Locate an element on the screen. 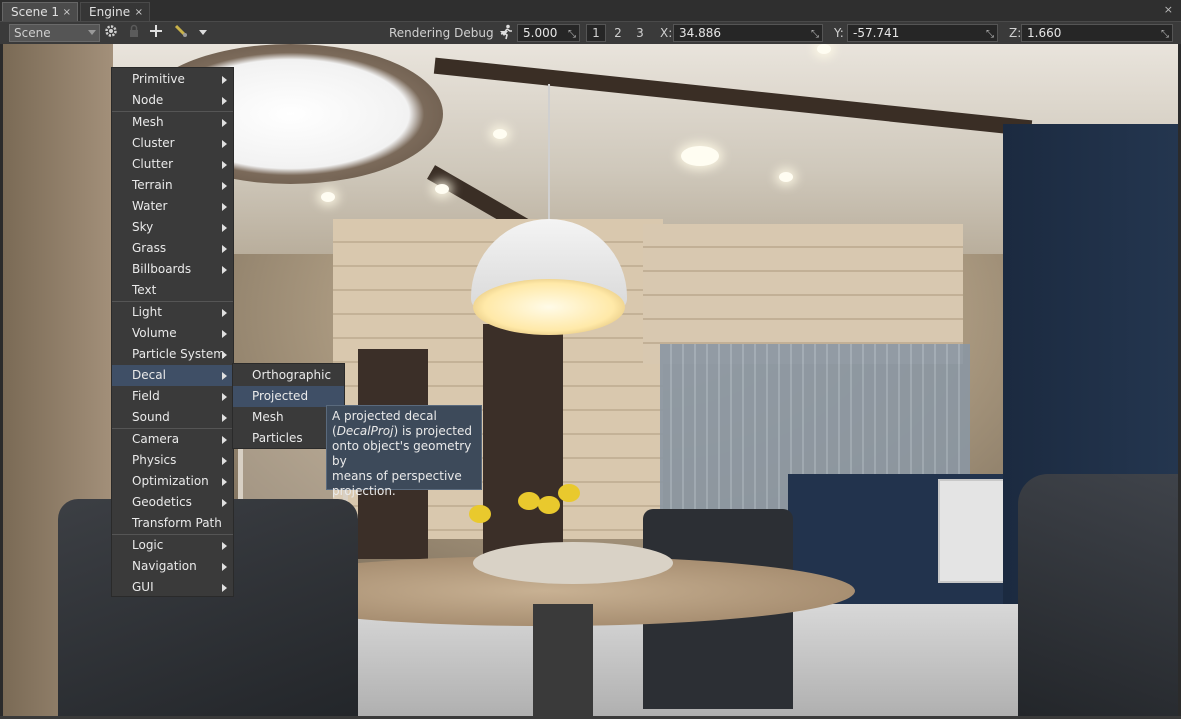 Image resolution: width=1181 pixels, height=719 pixels. z-label: Z: is located at coordinates (1015, 33).